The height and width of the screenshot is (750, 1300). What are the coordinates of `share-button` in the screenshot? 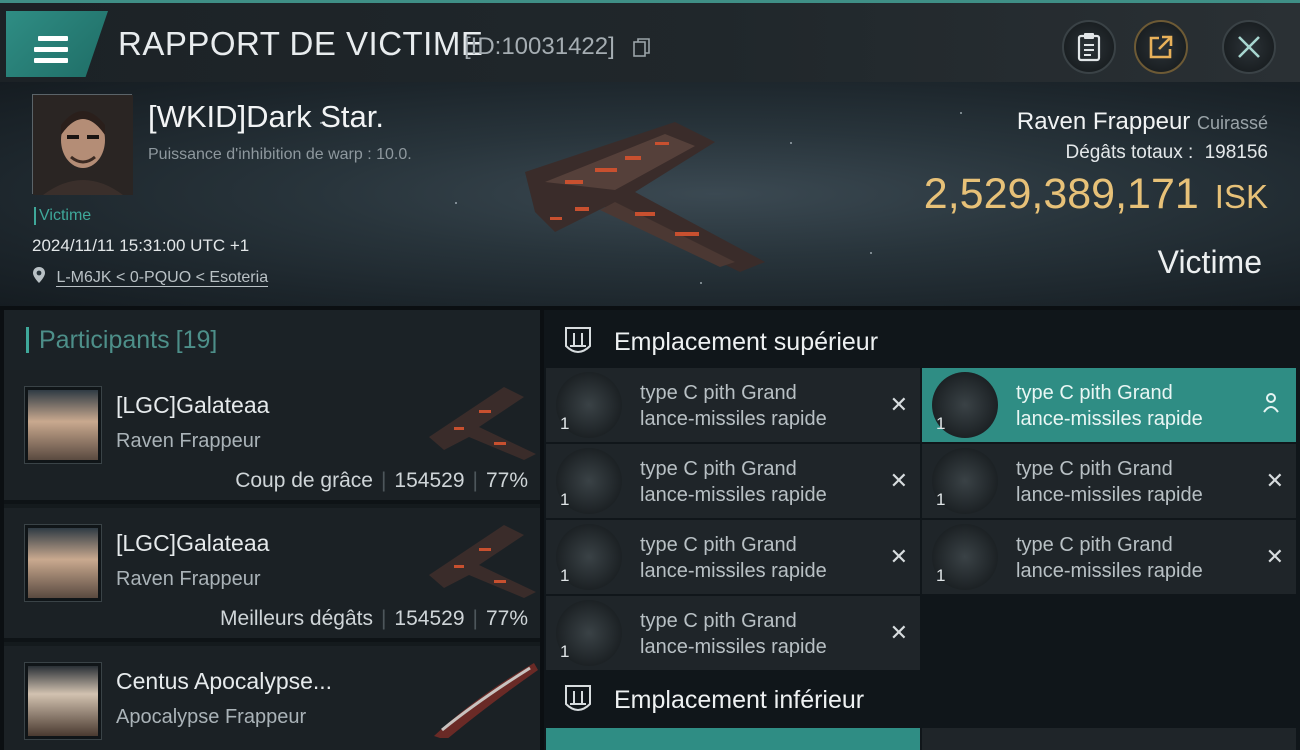 It's located at (1161, 47).